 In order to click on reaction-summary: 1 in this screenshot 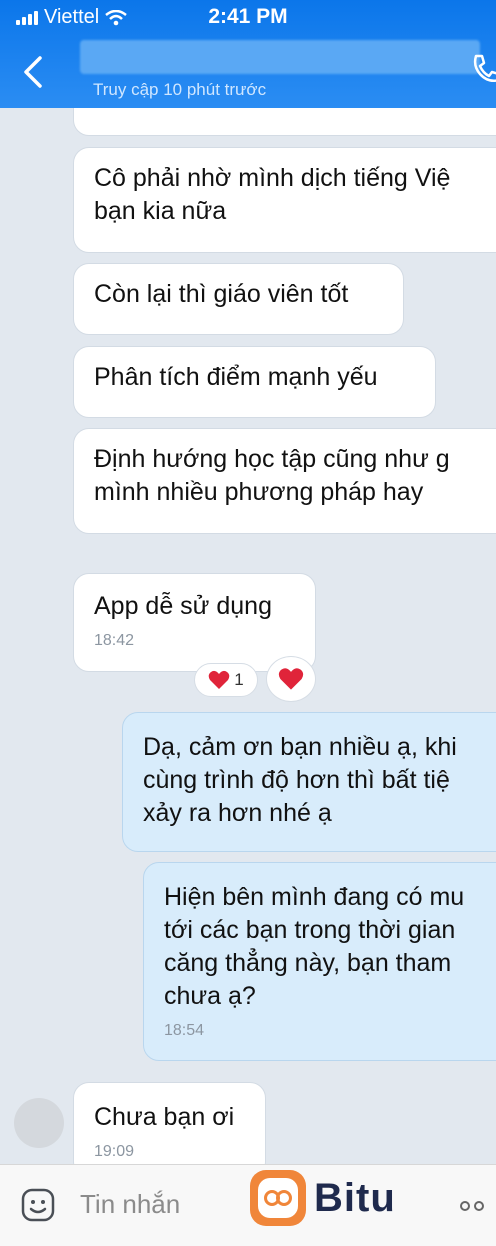, I will do `click(226, 680)`.